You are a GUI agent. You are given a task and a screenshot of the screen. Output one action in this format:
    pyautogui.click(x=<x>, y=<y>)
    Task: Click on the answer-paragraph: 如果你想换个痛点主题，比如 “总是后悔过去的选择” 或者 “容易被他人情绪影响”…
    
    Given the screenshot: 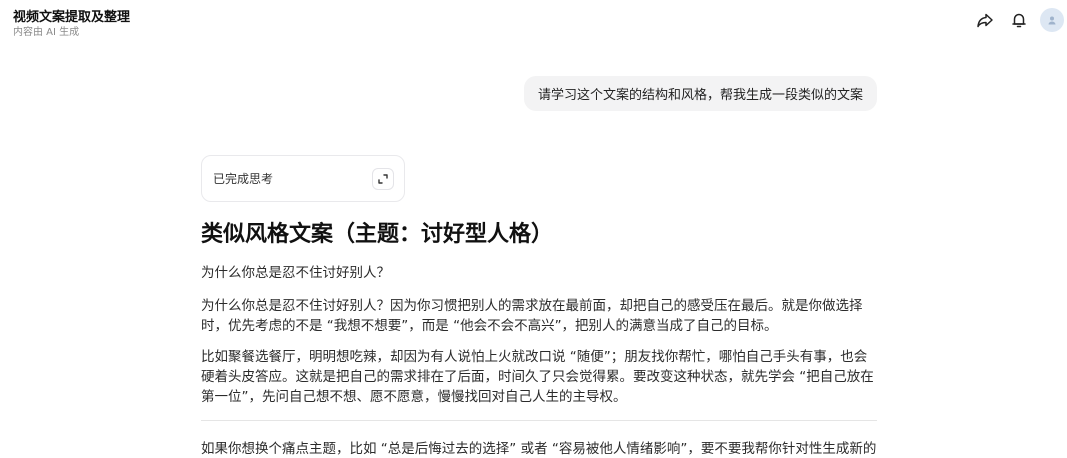 What is the action you would take?
    pyautogui.click(x=539, y=449)
    